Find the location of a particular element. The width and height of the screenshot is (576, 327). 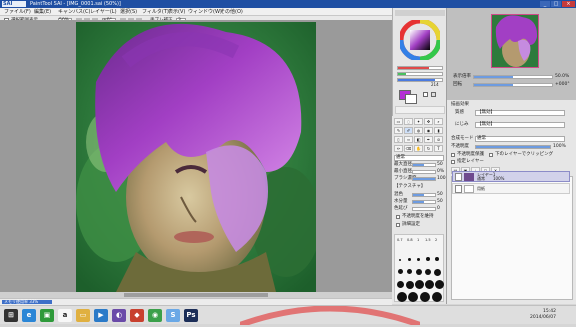

size-preset: 0.7 is located at coordinates (400, 240).